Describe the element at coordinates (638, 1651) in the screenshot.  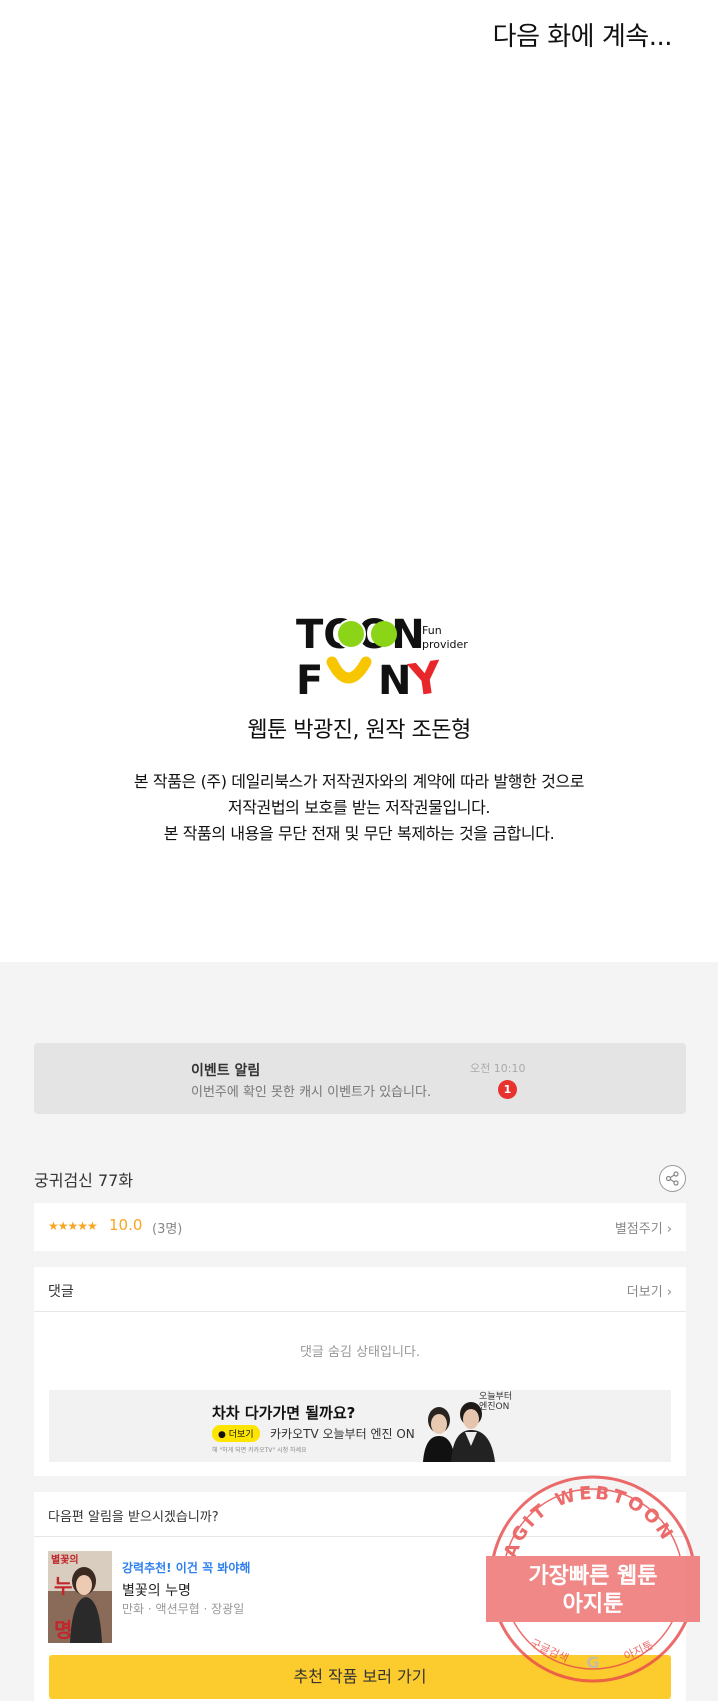
I see `watermark-bottom-right: 아지툰` at that location.